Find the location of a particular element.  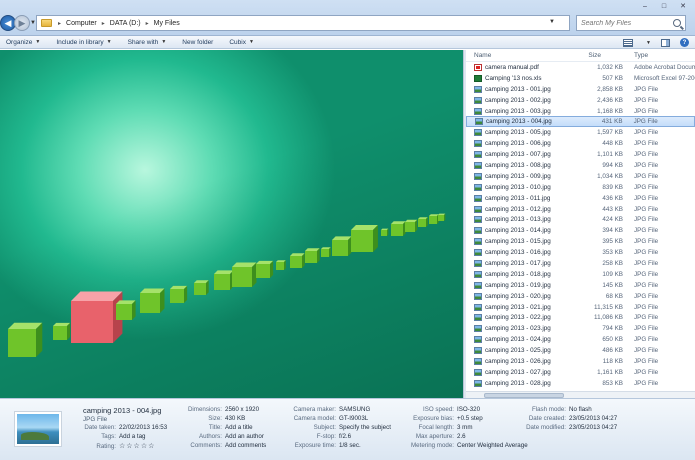

file-row: camping 2013 - 009.jpg 1,034 KB JPG File is located at coordinates (580, 176).